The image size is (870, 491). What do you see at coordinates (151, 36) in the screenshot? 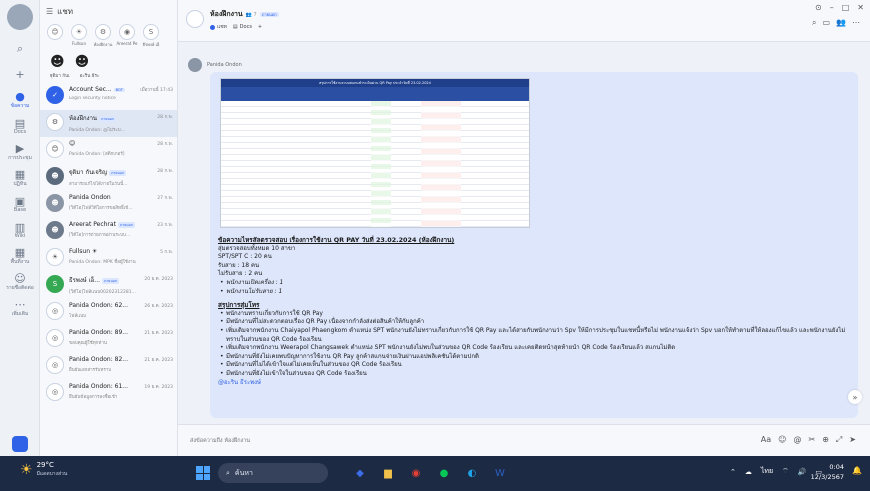
I see `recent-contact: S ธีรพงษ์ เอ็` at bounding box center [151, 36].